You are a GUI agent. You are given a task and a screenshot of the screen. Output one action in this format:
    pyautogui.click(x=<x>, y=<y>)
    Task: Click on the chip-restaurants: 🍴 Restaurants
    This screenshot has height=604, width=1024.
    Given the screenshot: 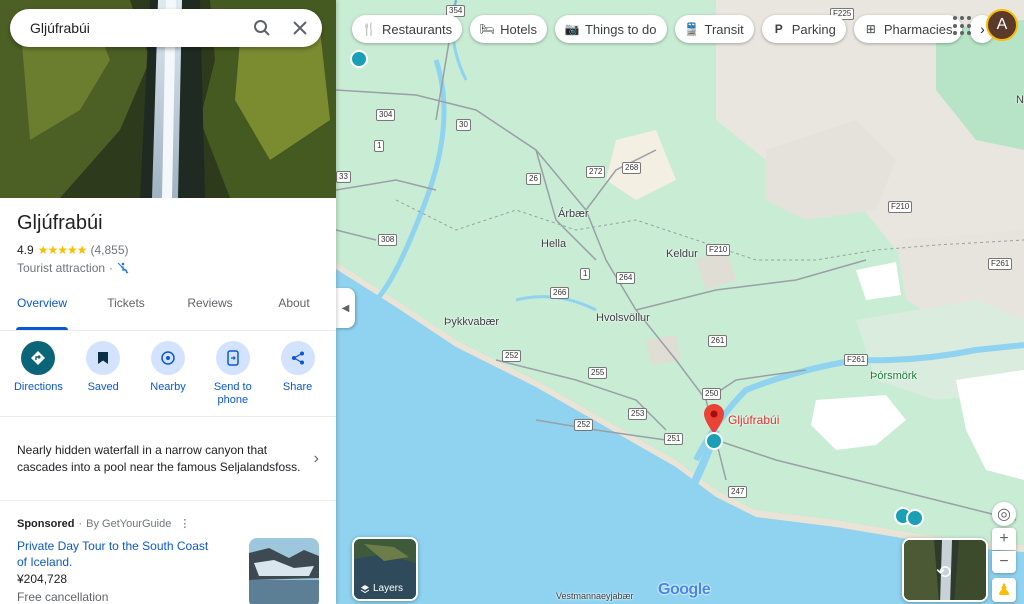 What is the action you would take?
    pyautogui.click(x=407, y=29)
    